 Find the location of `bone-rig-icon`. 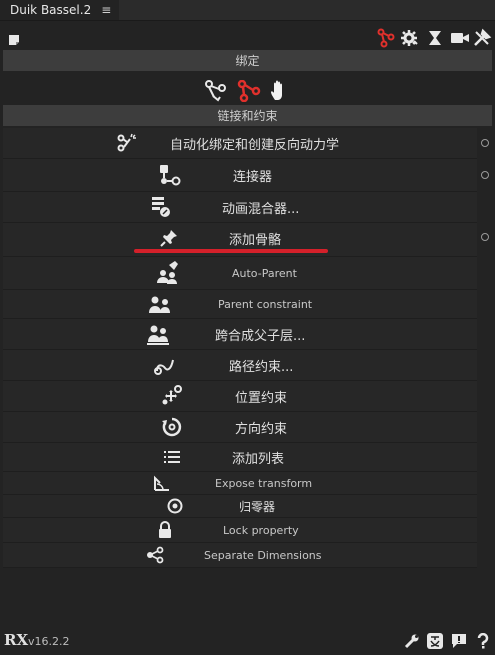

bone-rig-icon is located at coordinates (249, 91).